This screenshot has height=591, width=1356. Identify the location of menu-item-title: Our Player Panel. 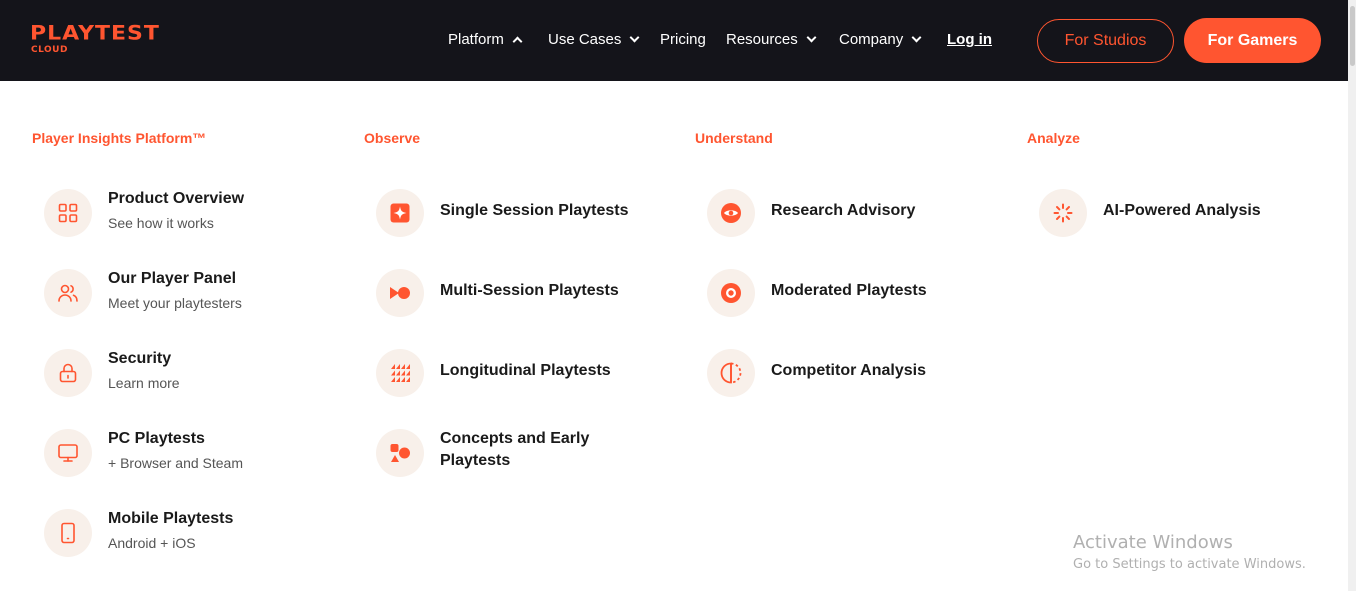
(172, 278).